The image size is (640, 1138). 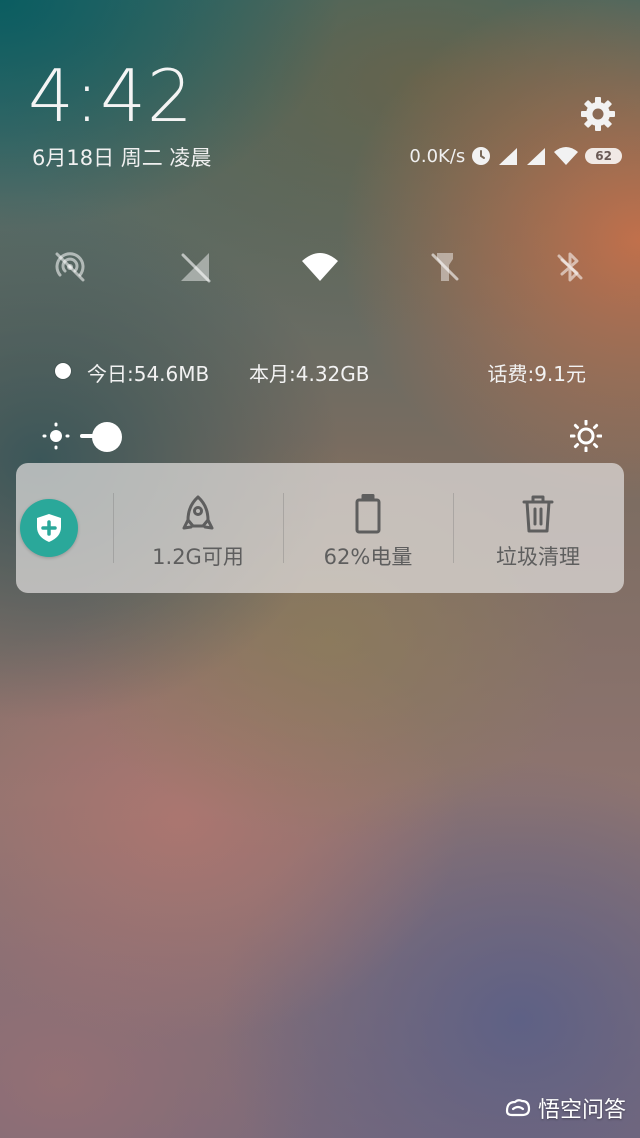 I want to click on cleanup-button: 垃圾清理, so click(x=538, y=533).